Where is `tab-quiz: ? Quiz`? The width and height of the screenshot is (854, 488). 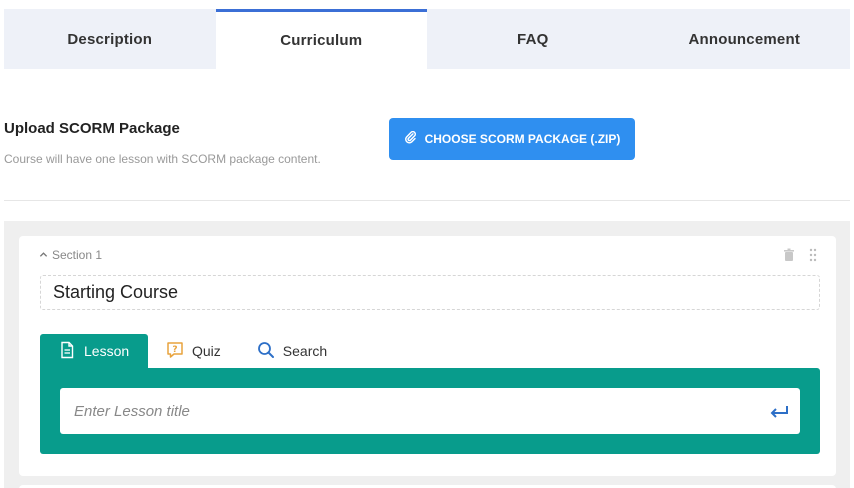 tab-quiz: ? Quiz is located at coordinates (193, 351).